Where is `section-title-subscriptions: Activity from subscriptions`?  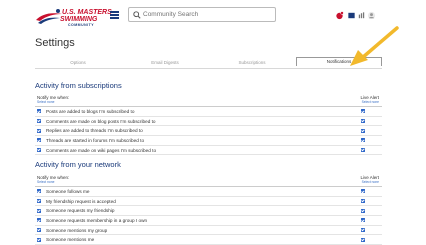 section-title-subscriptions: Activity from subscriptions is located at coordinates (78, 85).